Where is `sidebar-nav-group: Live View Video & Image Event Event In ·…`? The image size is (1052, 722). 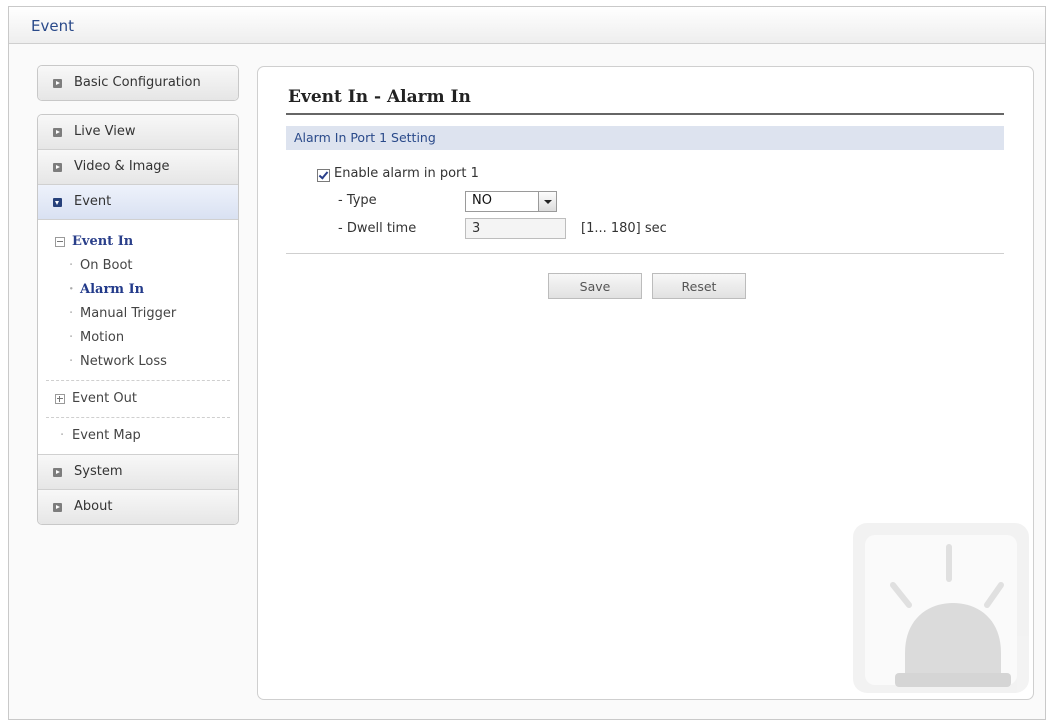
sidebar-nav-group: Live View Video & Image Event Event In ·… is located at coordinates (138, 319).